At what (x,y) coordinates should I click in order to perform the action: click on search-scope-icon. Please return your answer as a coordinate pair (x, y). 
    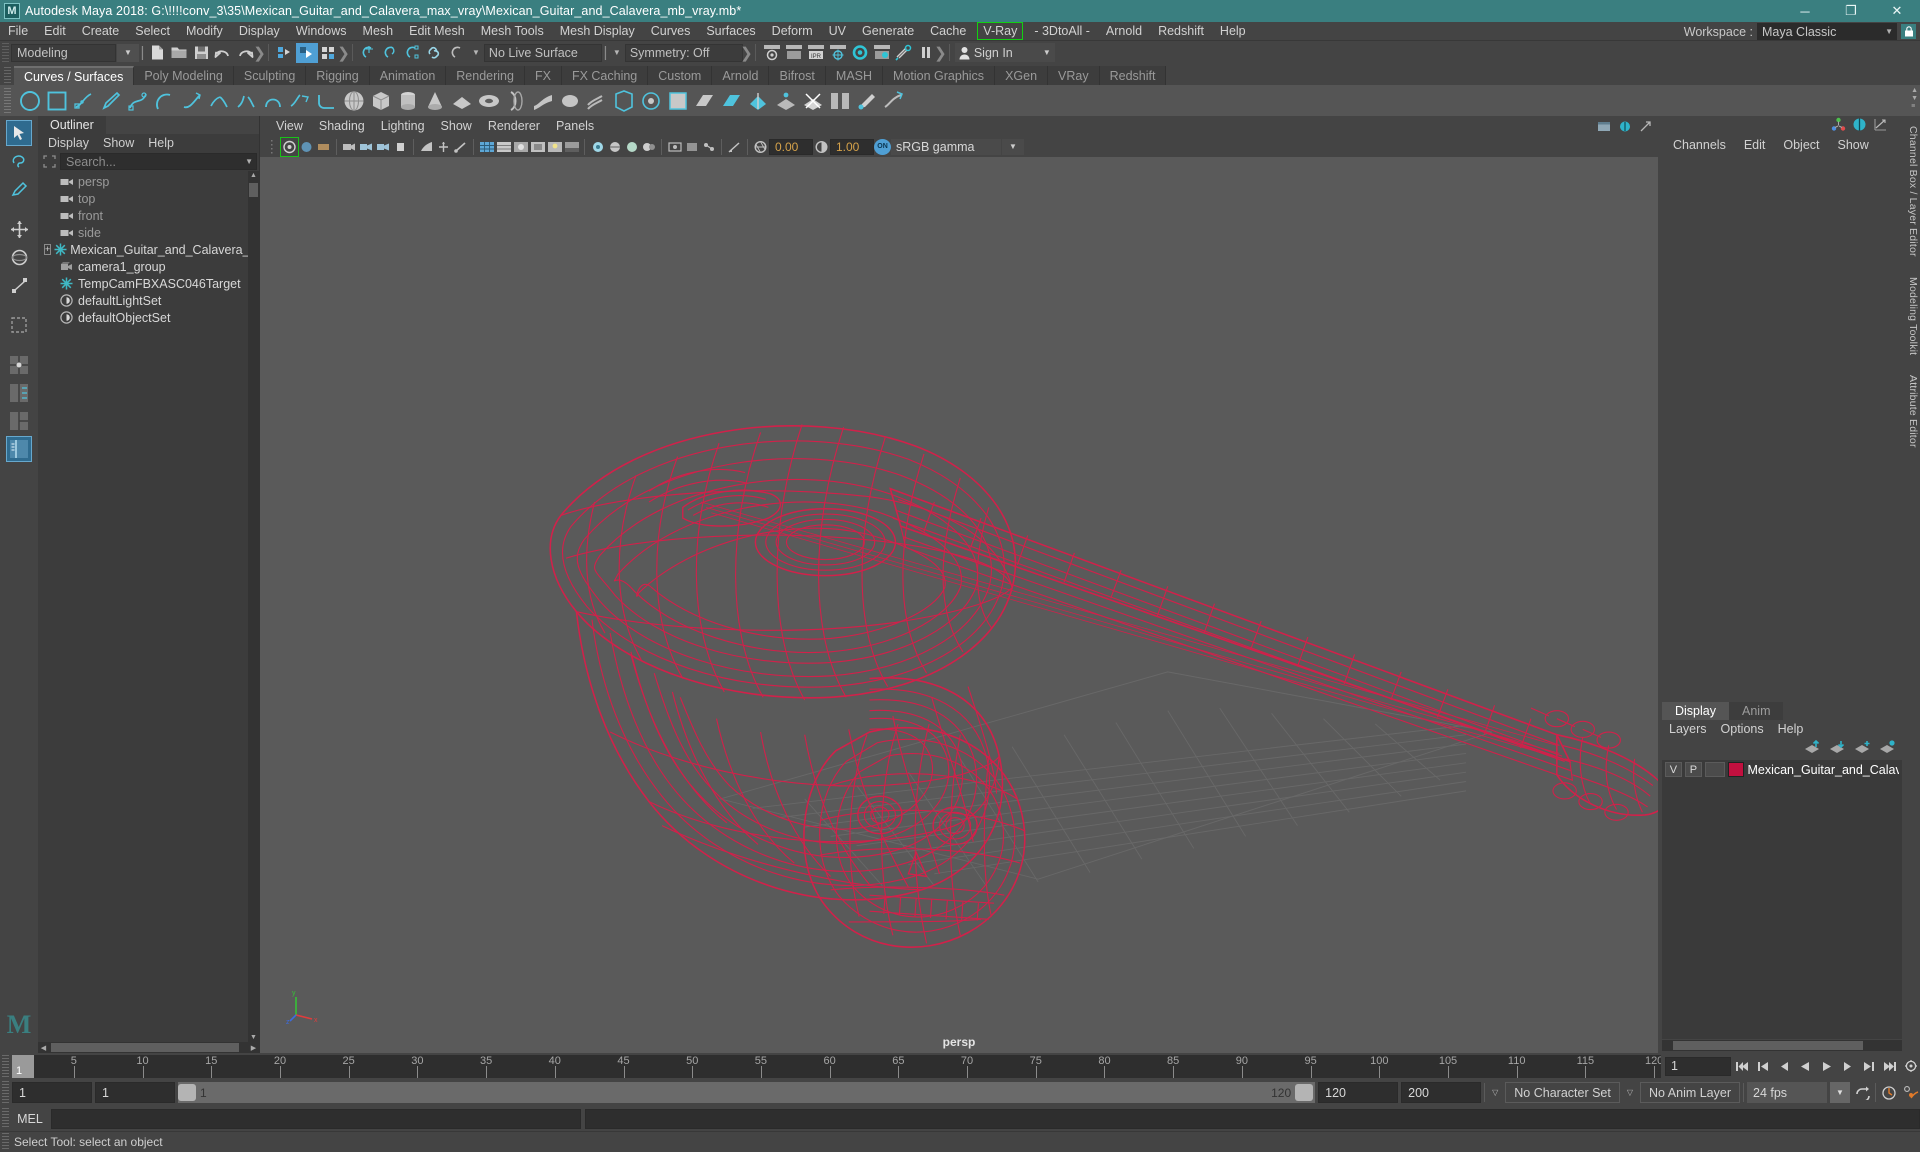
    Looking at the image, I should click on (49, 161).